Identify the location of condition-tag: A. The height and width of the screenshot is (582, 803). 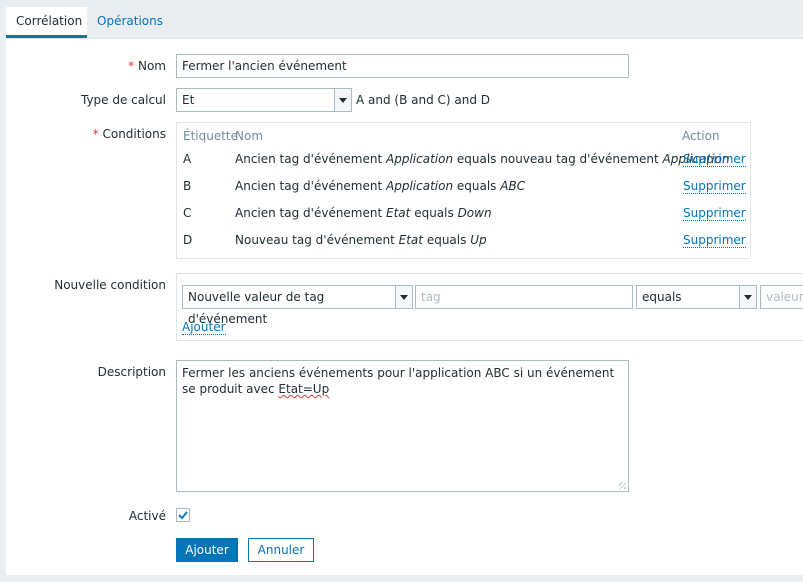
(187, 159).